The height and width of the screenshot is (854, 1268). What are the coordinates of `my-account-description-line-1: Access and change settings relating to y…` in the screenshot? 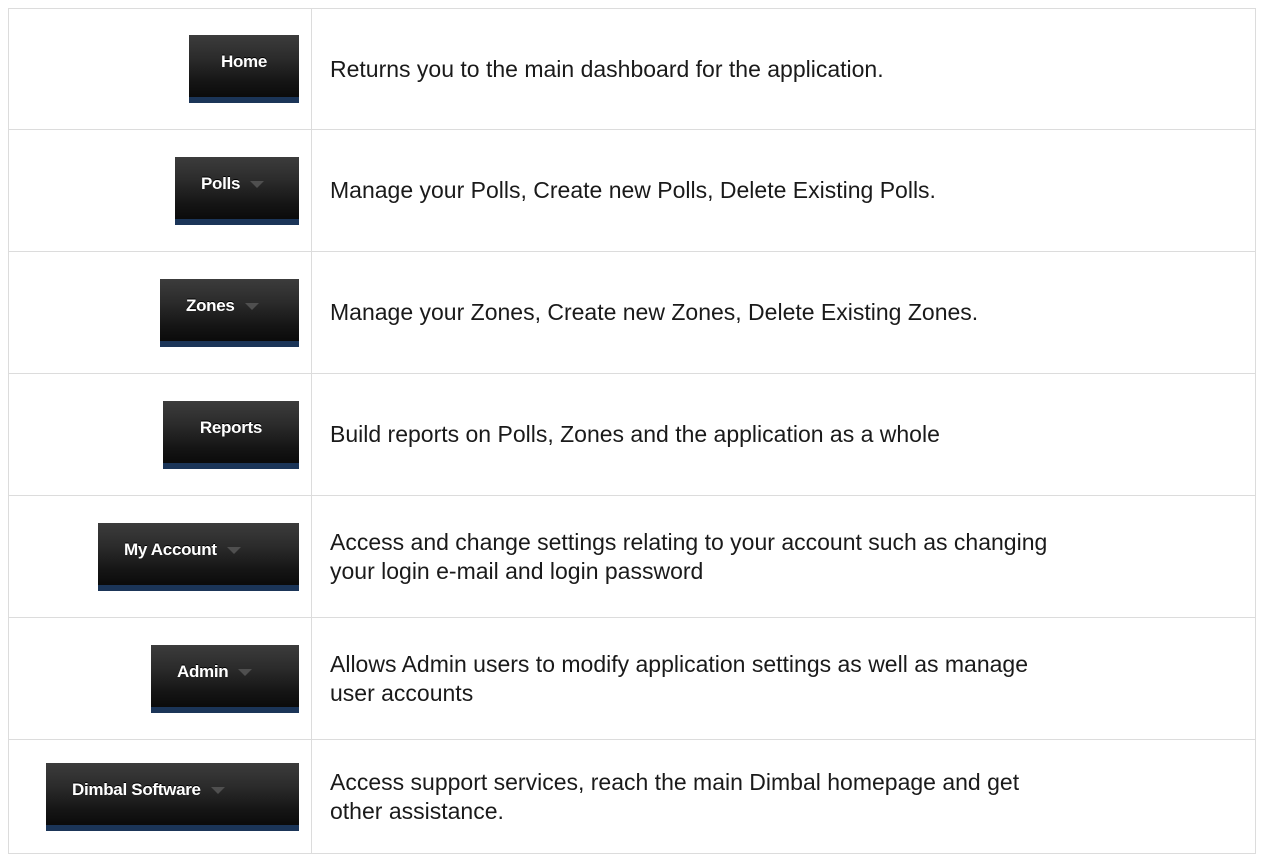 It's located at (689, 541).